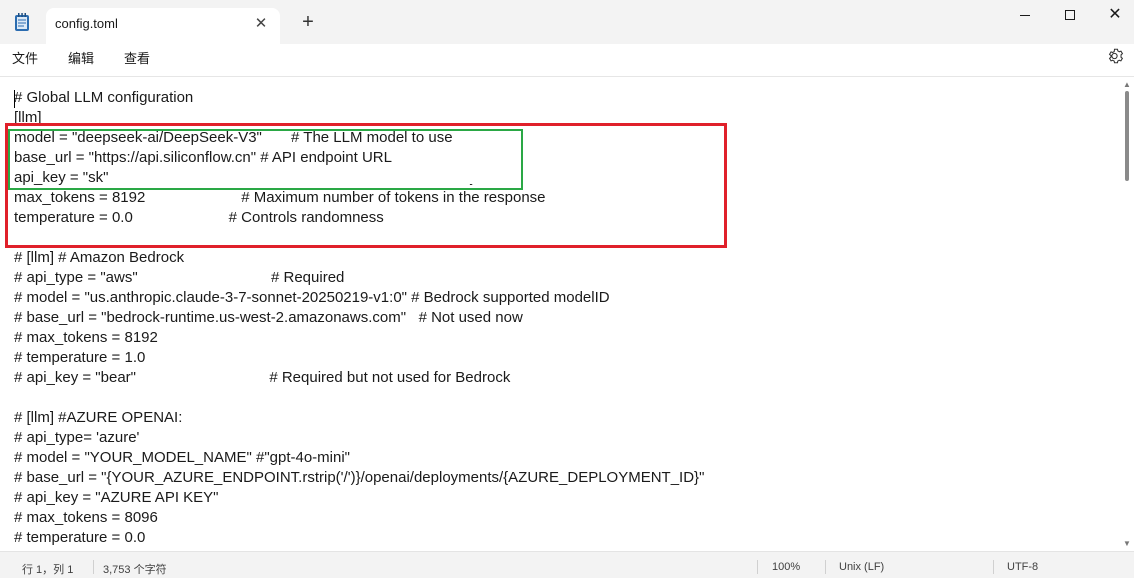 This screenshot has width=1134, height=578. What do you see at coordinates (116, 497) in the screenshot?
I see `editor-line: # api_key = "AZURE API KEY"` at bounding box center [116, 497].